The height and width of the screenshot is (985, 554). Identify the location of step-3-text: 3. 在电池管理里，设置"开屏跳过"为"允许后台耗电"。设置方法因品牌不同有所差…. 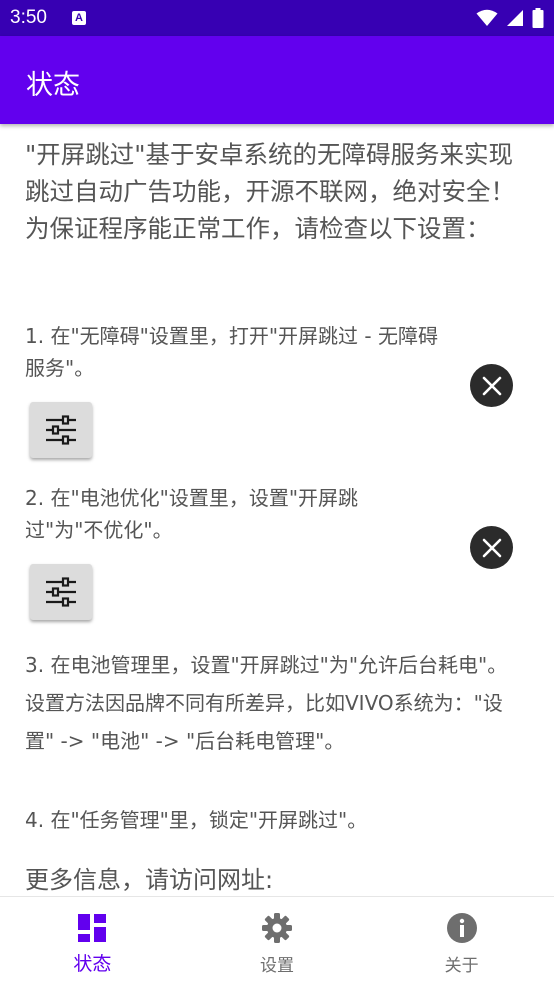
(266, 703).